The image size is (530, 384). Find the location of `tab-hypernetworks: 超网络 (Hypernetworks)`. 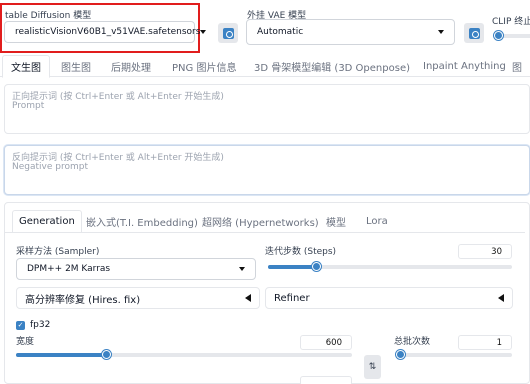

tab-hypernetworks: 超网络 (Hypernetworks) is located at coordinates (260, 221).